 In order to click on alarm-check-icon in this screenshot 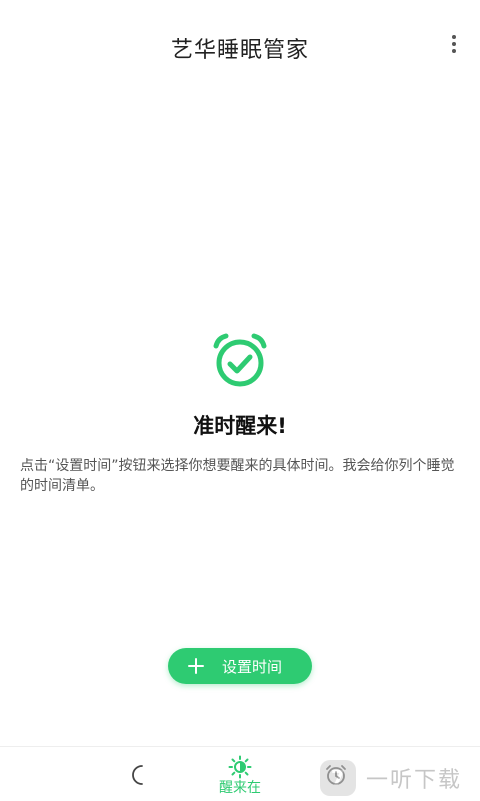, I will do `click(240, 360)`.